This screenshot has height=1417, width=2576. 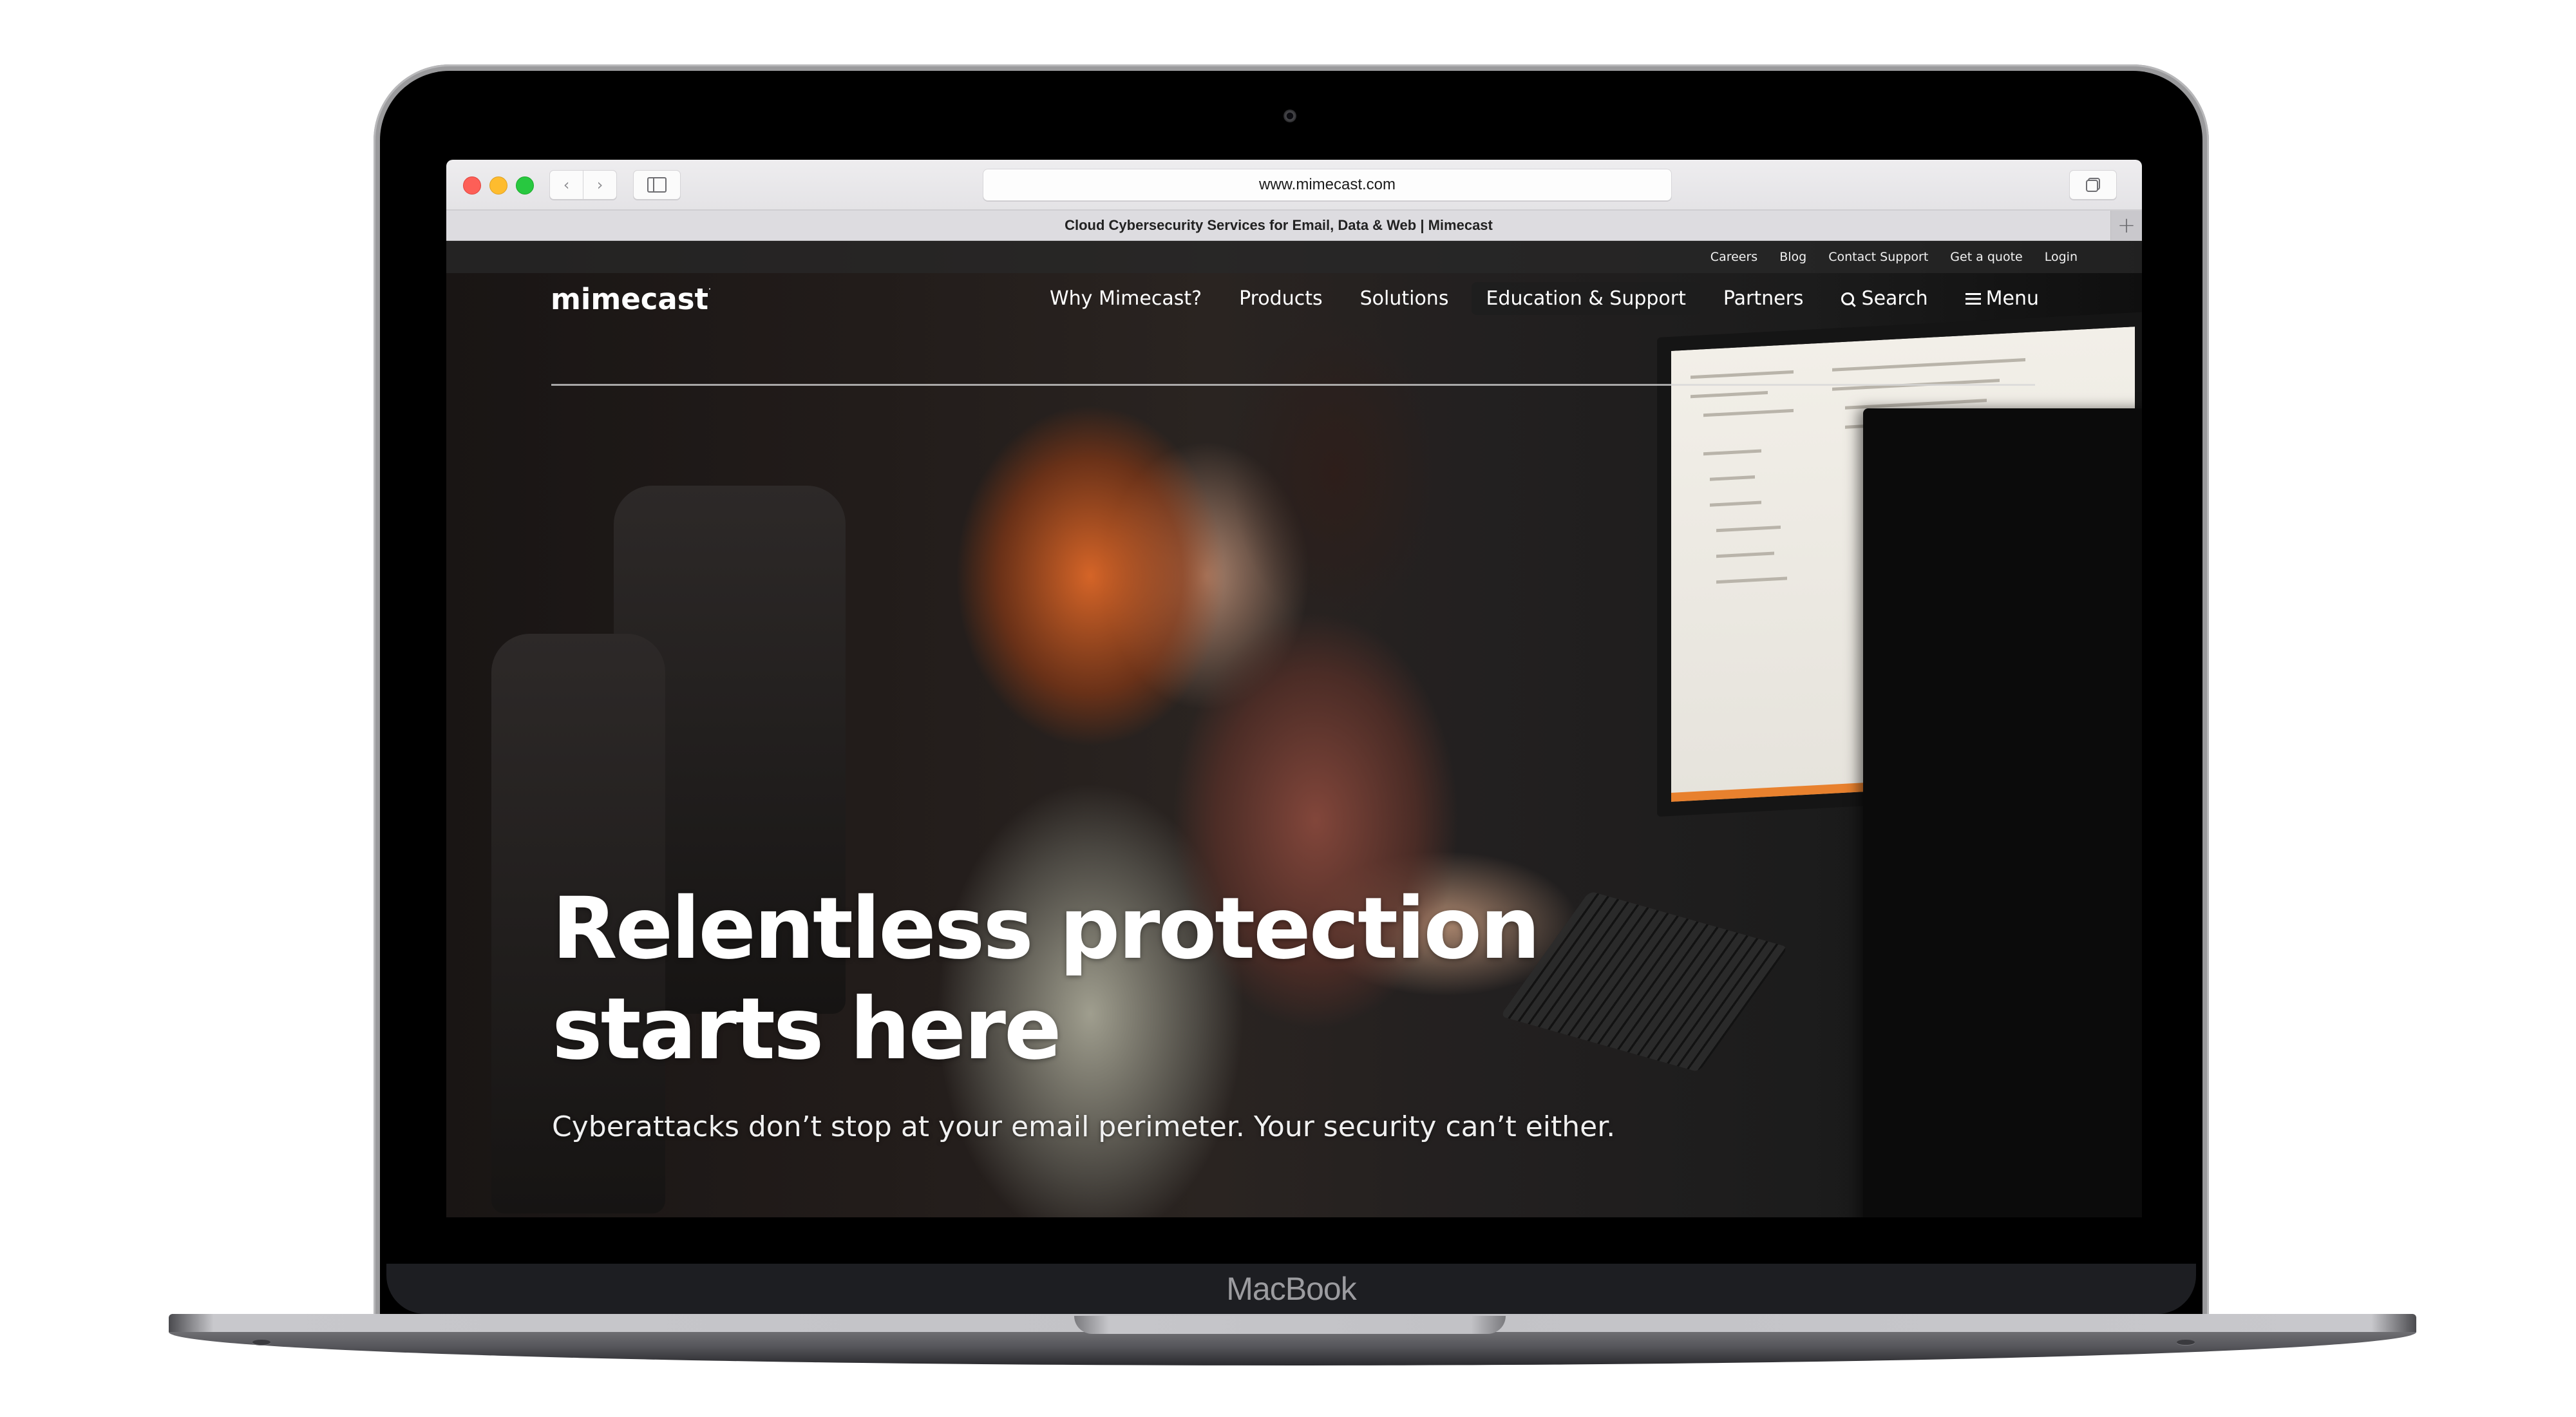 I want to click on nav-label: Products, so click(x=1281, y=298).